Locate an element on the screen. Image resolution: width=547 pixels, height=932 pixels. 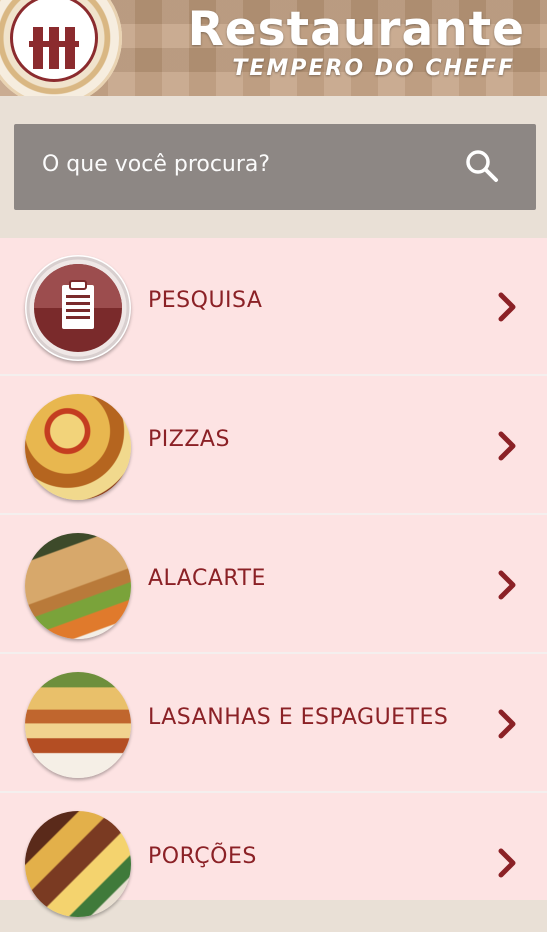
restaurant-logo is located at coordinates (61, 48).